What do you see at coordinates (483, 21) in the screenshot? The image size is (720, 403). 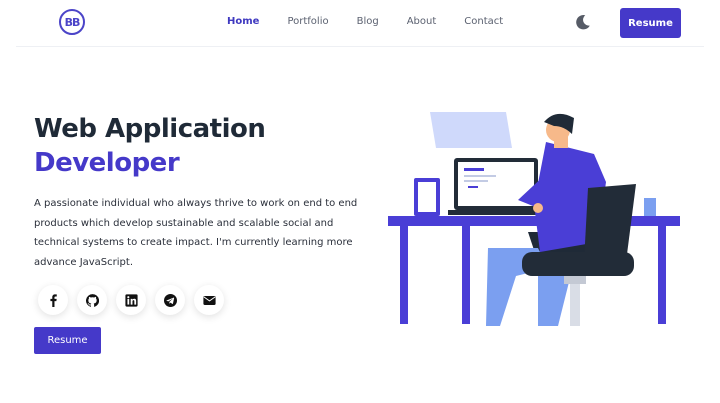 I see `nav-item-contact: Contact` at bounding box center [483, 21].